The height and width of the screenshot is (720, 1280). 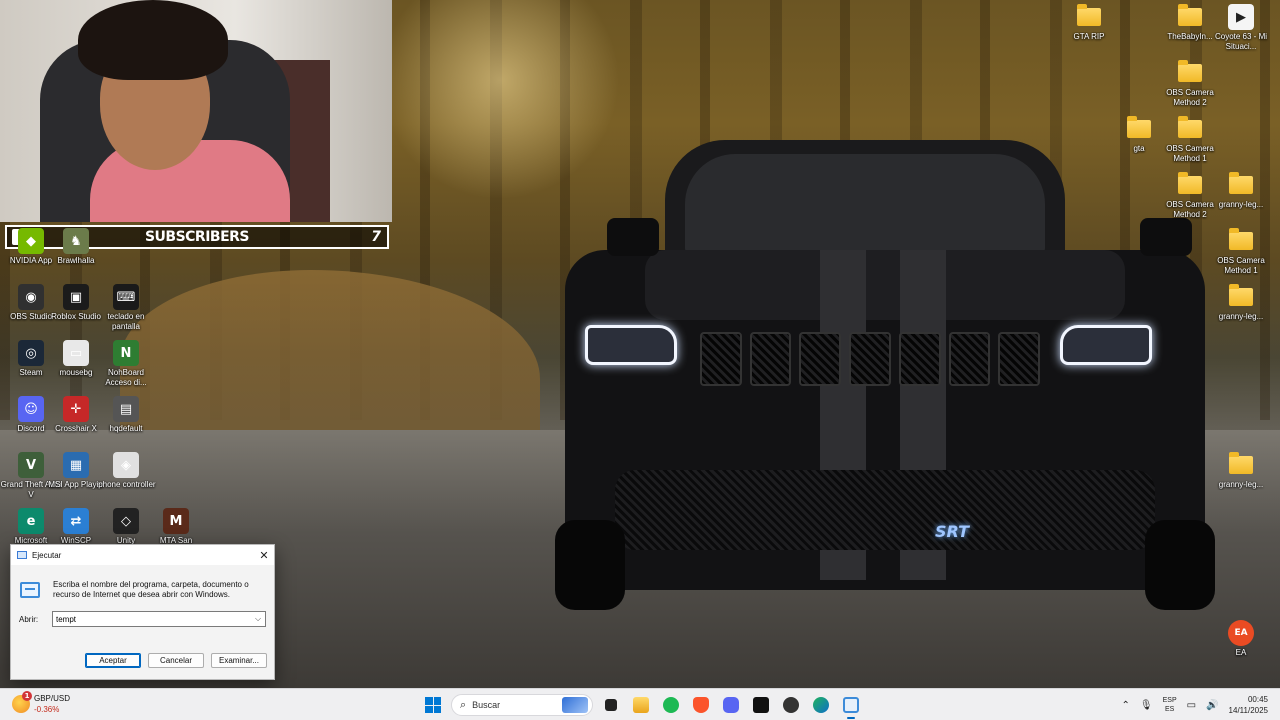 What do you see at coordinates (126, 428) in the screenshot?
I see `desktop-icon-label: hqdefault` at bounding box center [126, 428].